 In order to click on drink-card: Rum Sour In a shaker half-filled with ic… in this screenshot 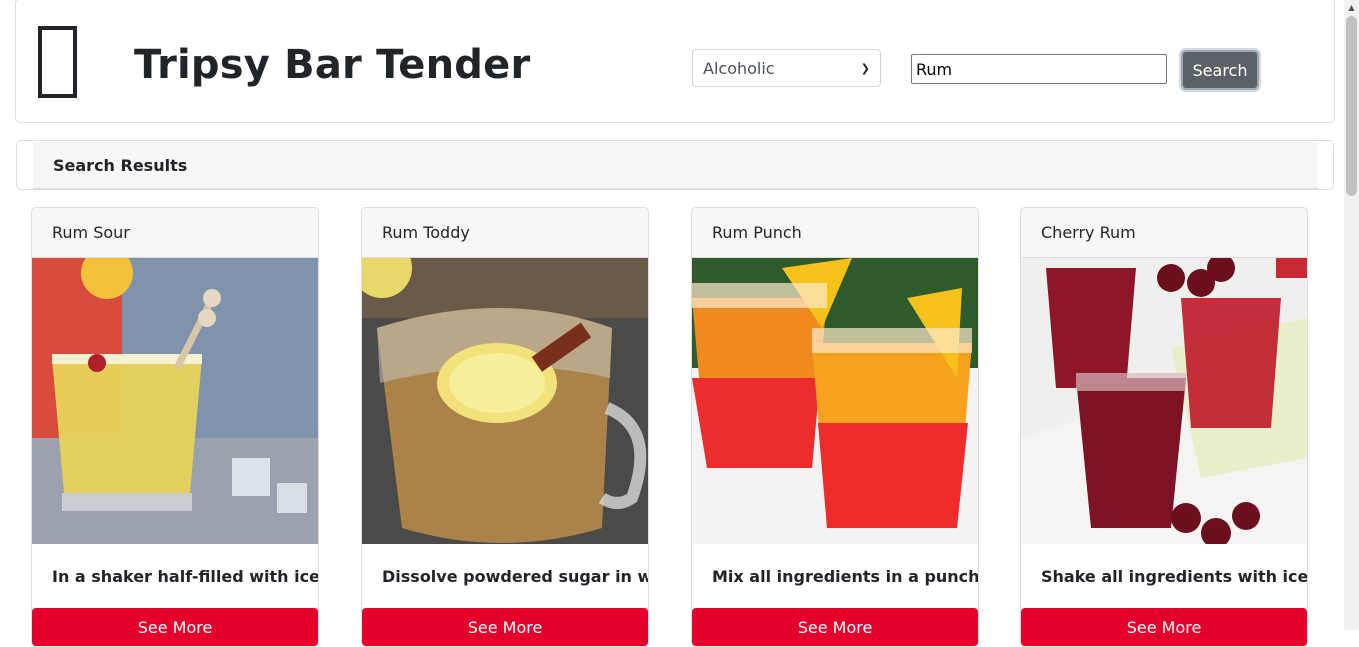, I will do `click(175, 427)`.